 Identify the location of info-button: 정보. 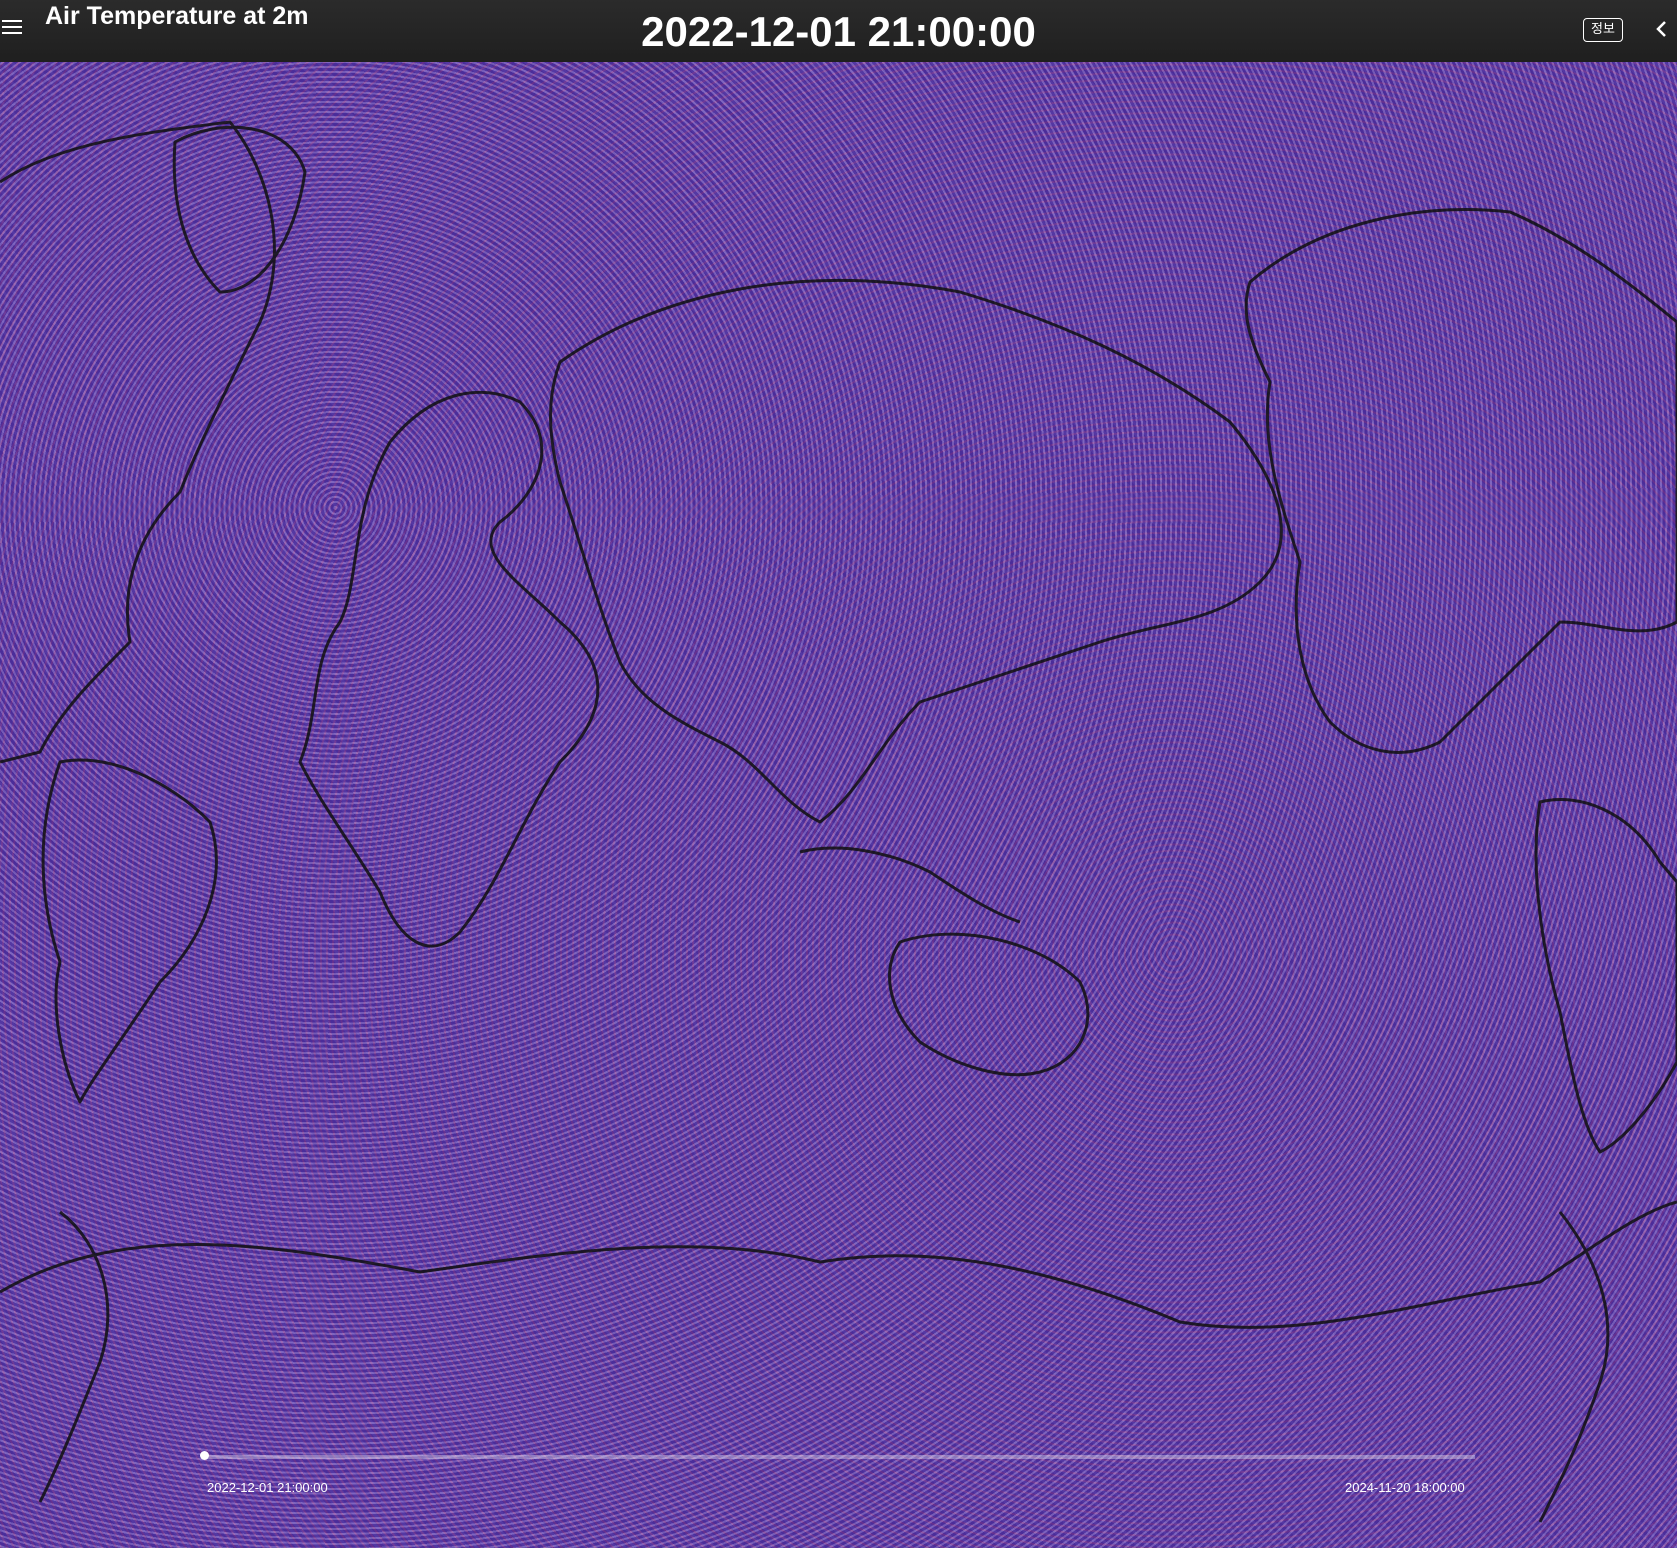
(1603, 30).